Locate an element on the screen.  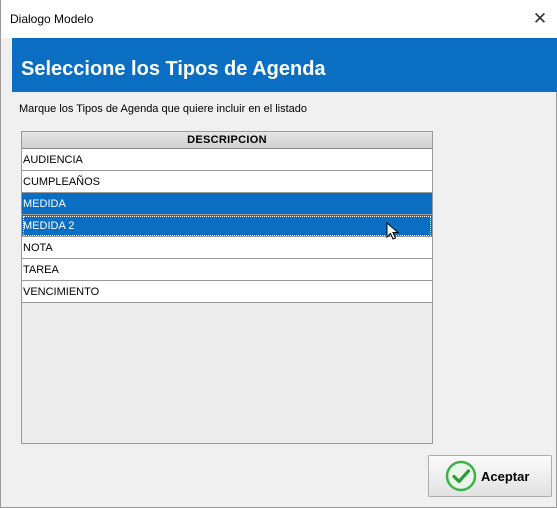
table-row: TAREA is located at coordinates (227, 270).